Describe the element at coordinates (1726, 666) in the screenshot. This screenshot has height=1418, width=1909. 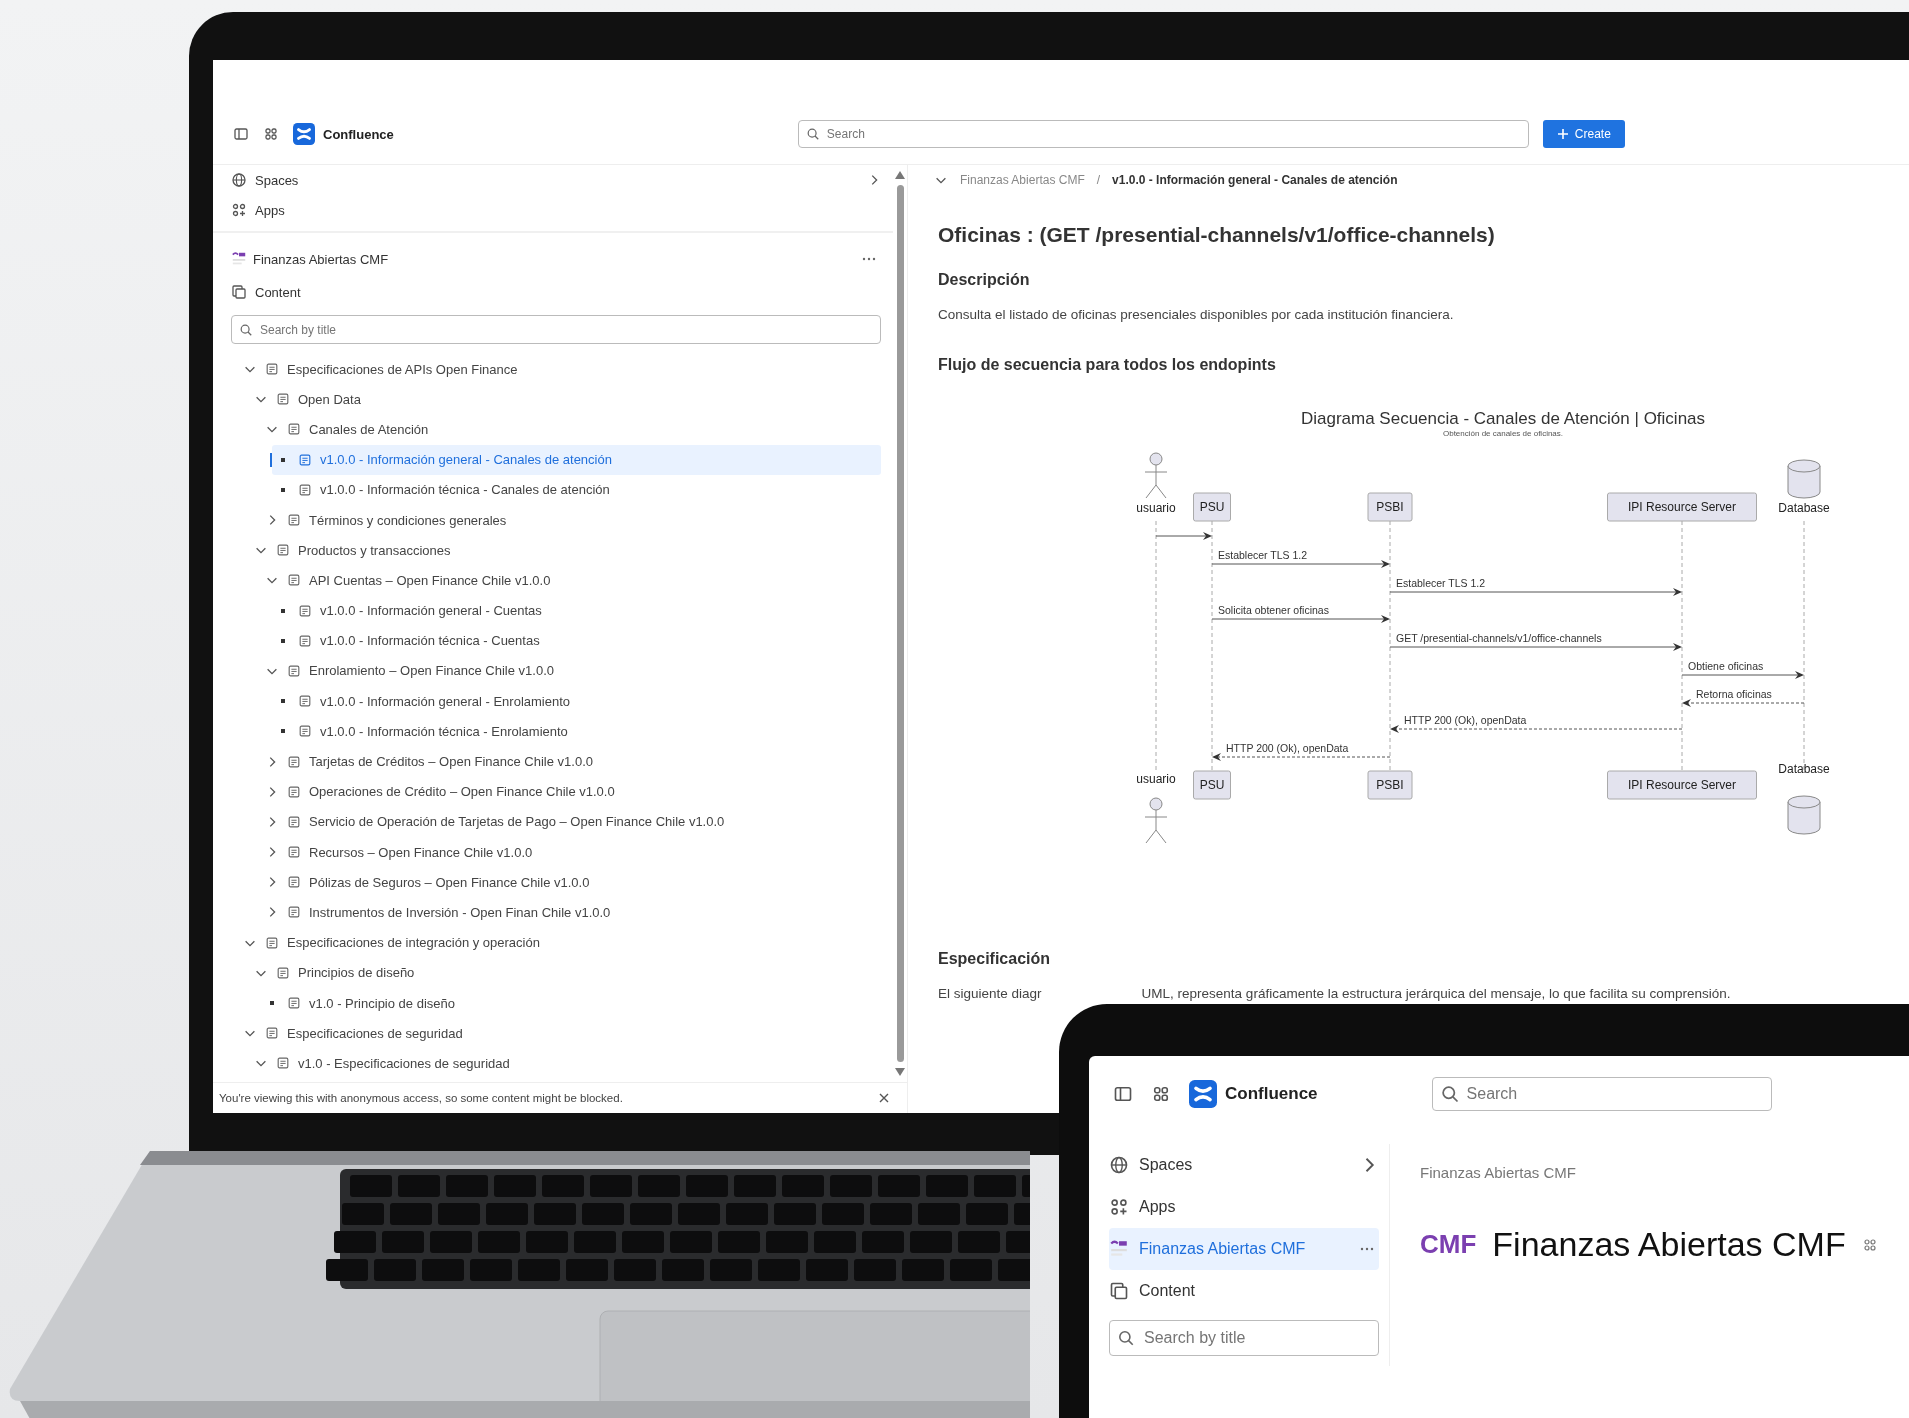
I see `message-label: Obtiene oficinas` at that location.